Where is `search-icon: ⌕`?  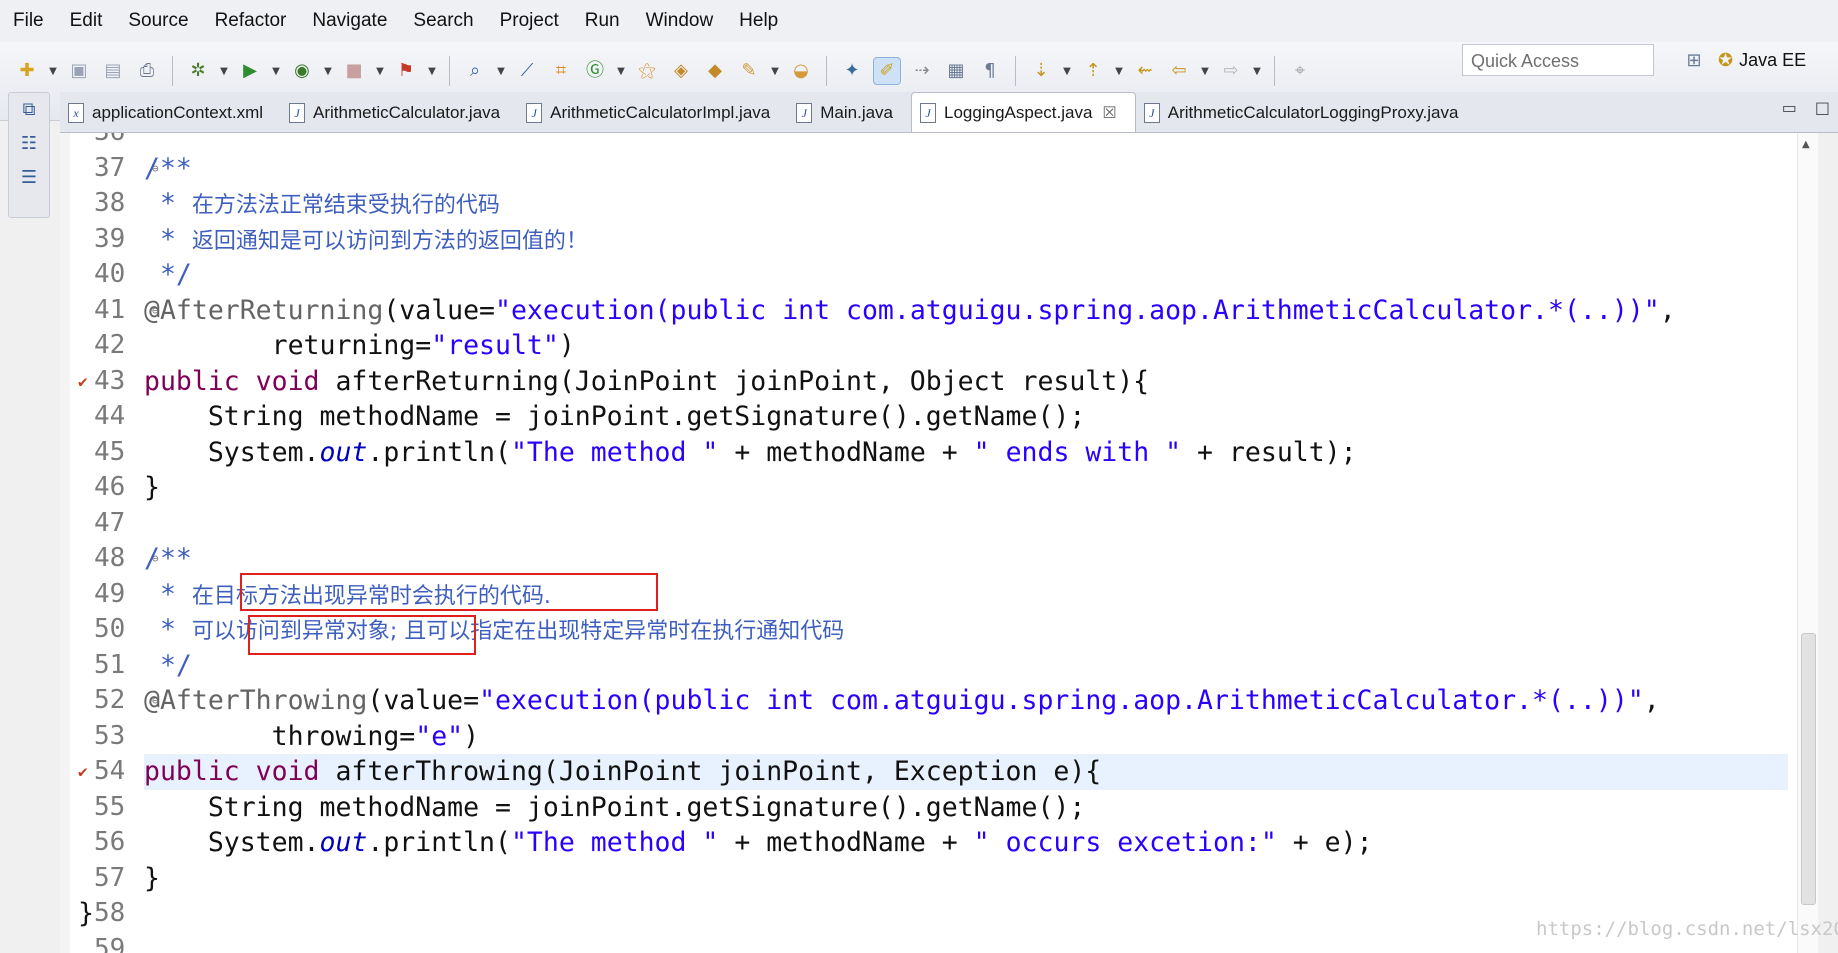
search-icon: ⌕ is located at coordinates (475, 71).